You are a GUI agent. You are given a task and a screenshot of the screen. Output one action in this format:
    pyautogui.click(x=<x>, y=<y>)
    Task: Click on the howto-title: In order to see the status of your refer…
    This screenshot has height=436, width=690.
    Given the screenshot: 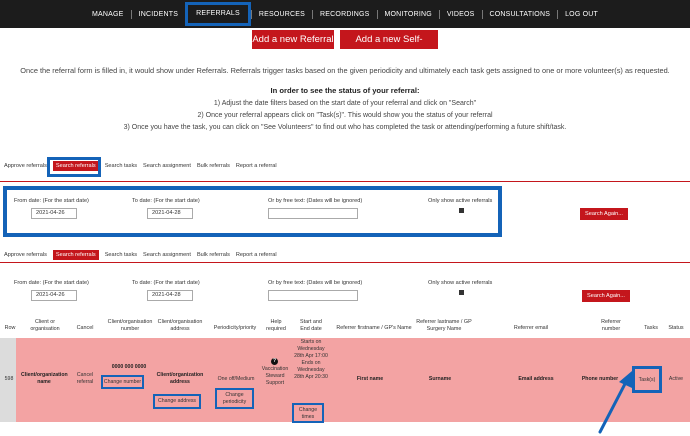 What is the action you would take?
    pyautogui.click(x=345, y=90)
    